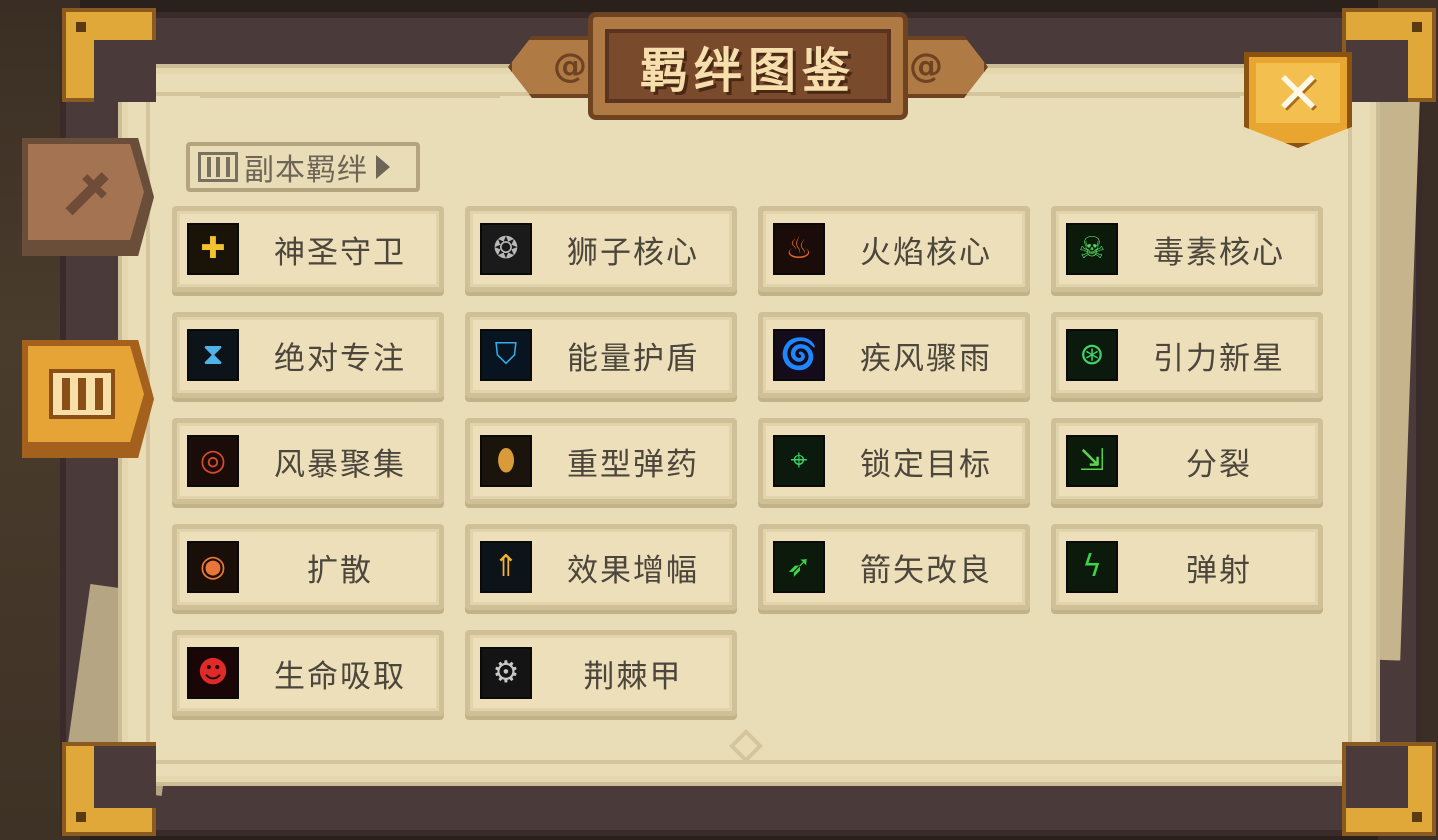 This screenshot has height=840, width=1438. Describe the element at coordinates (1219, 464) in the screenshot. I see `bond-label: 分裂` at that location.